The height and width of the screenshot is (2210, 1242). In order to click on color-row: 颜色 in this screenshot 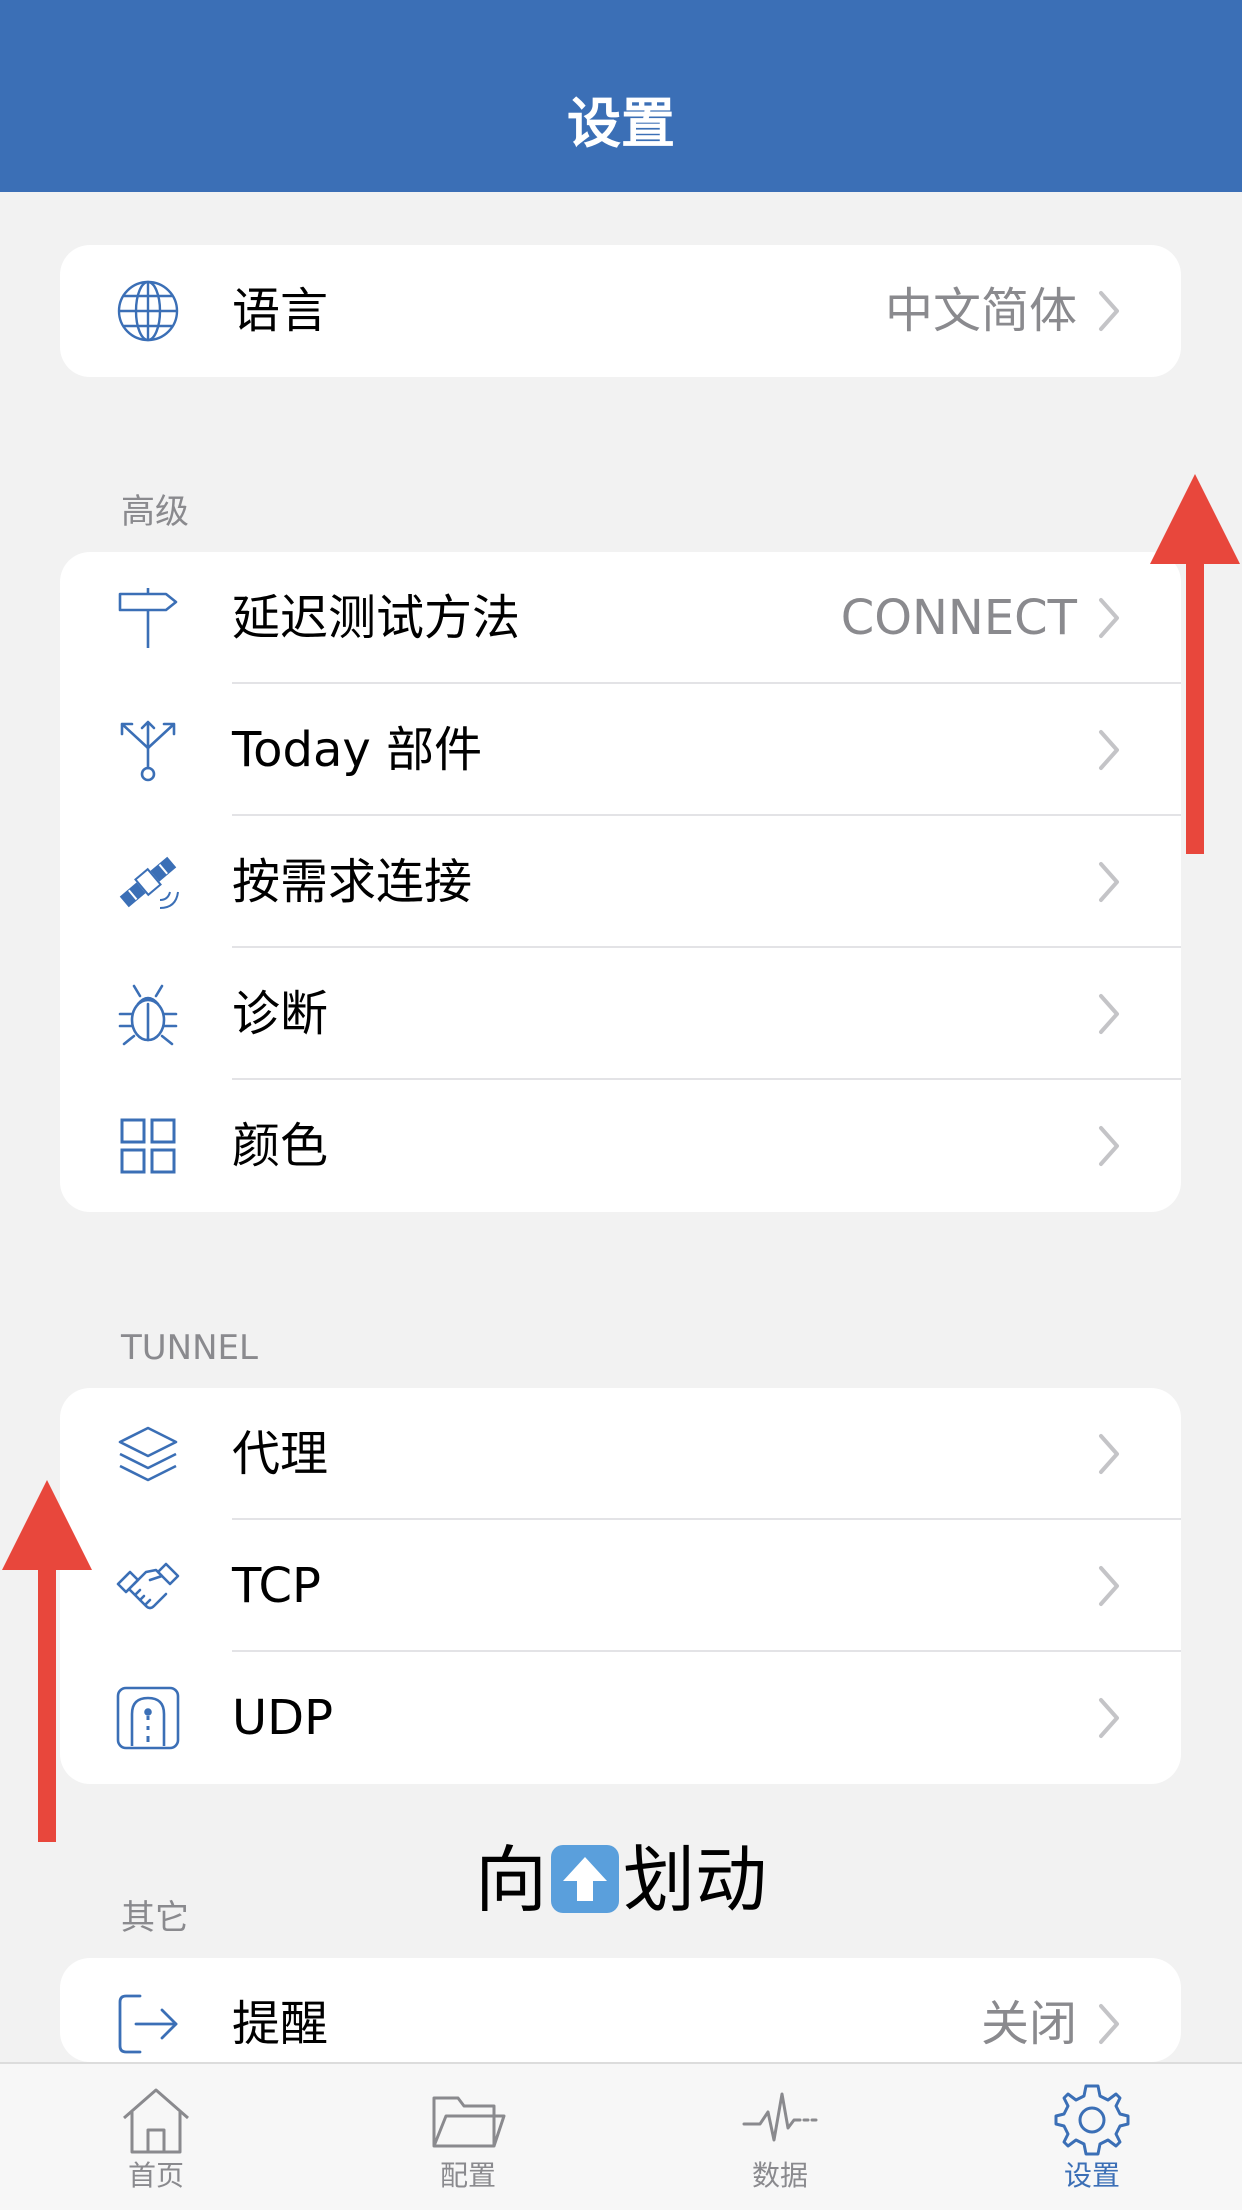, I will do `click(620, 1146)`.